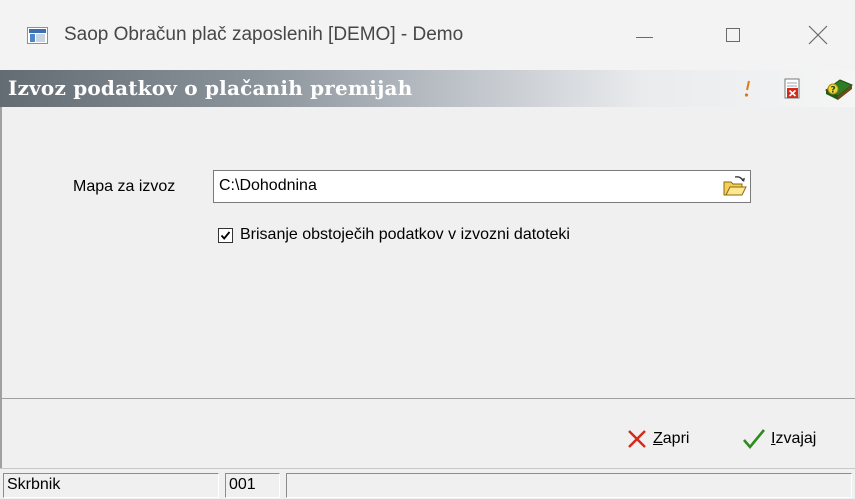 The width and height of the screenshot is (855, 499). Describe the element at coordinates (644, 34) in the screenshot. I see `minimize-button` at that location.